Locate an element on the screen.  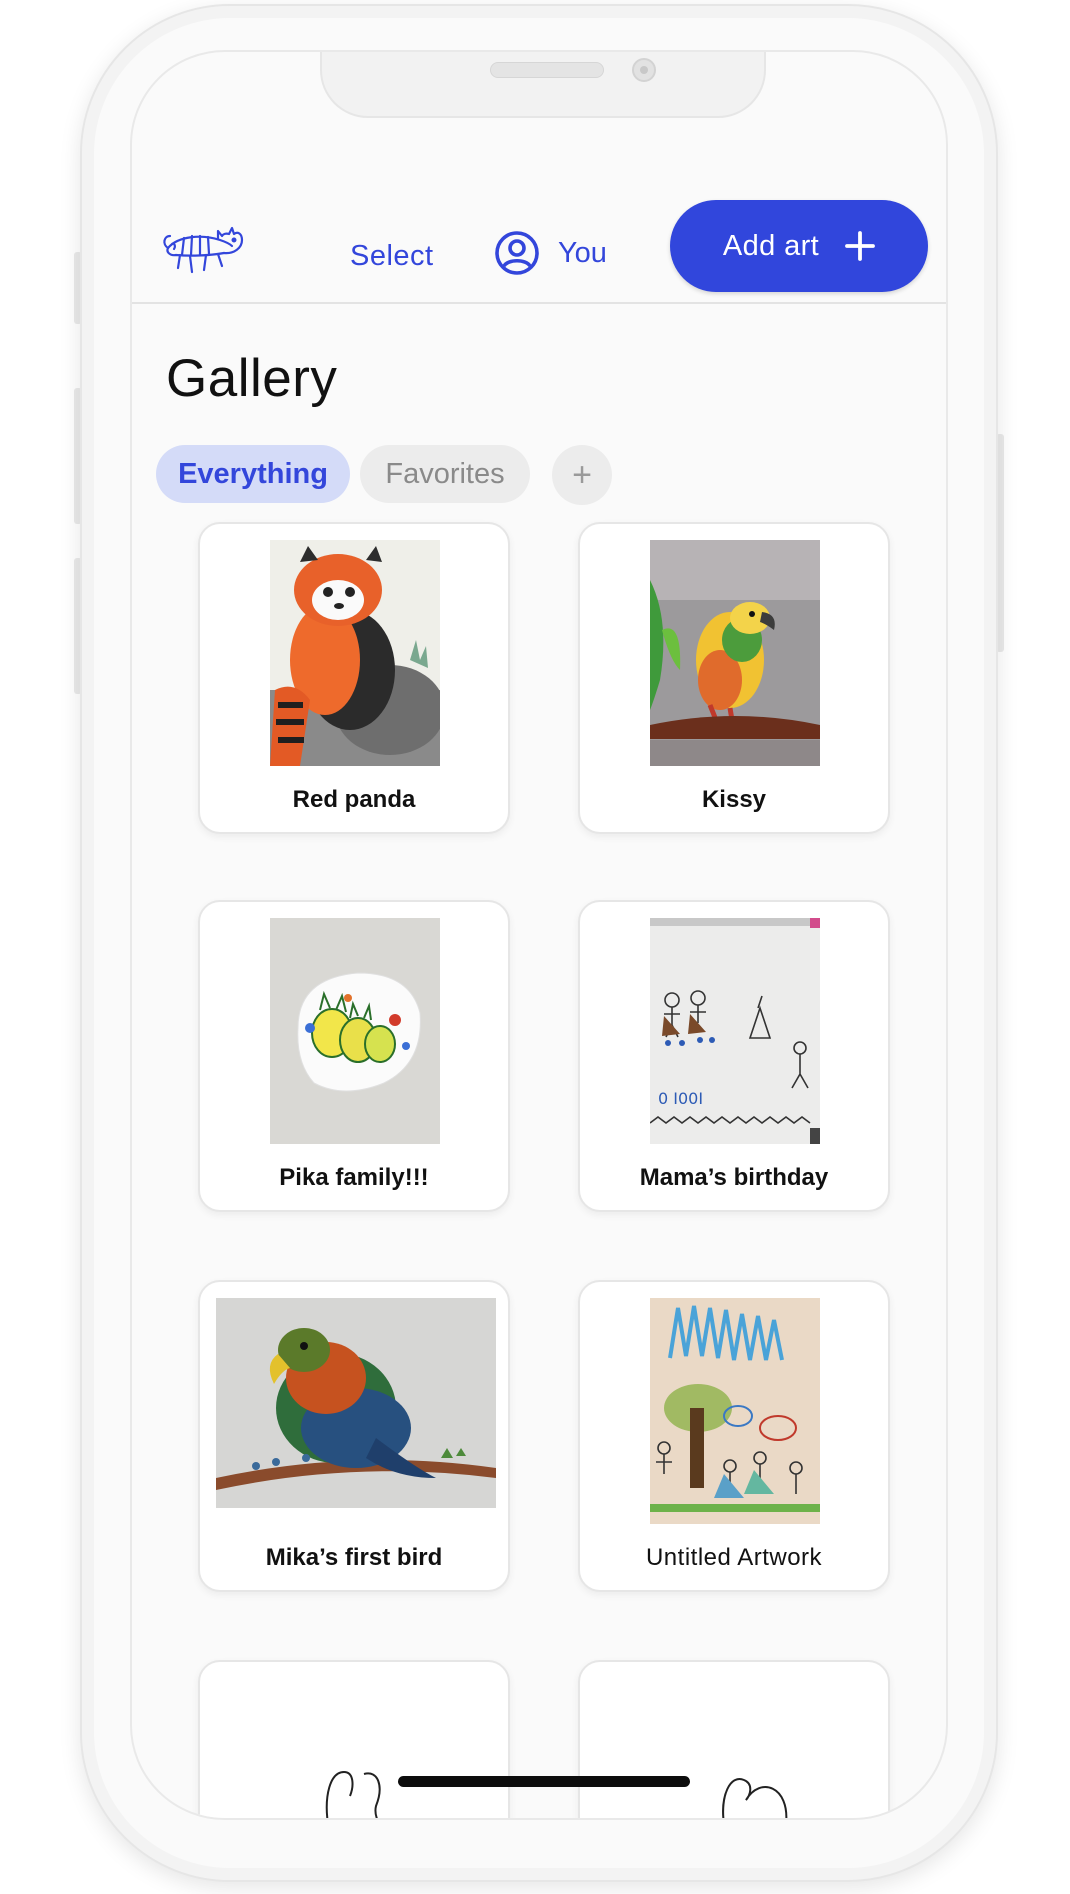
add-tab-button: + is located at coordinates (582, 475).